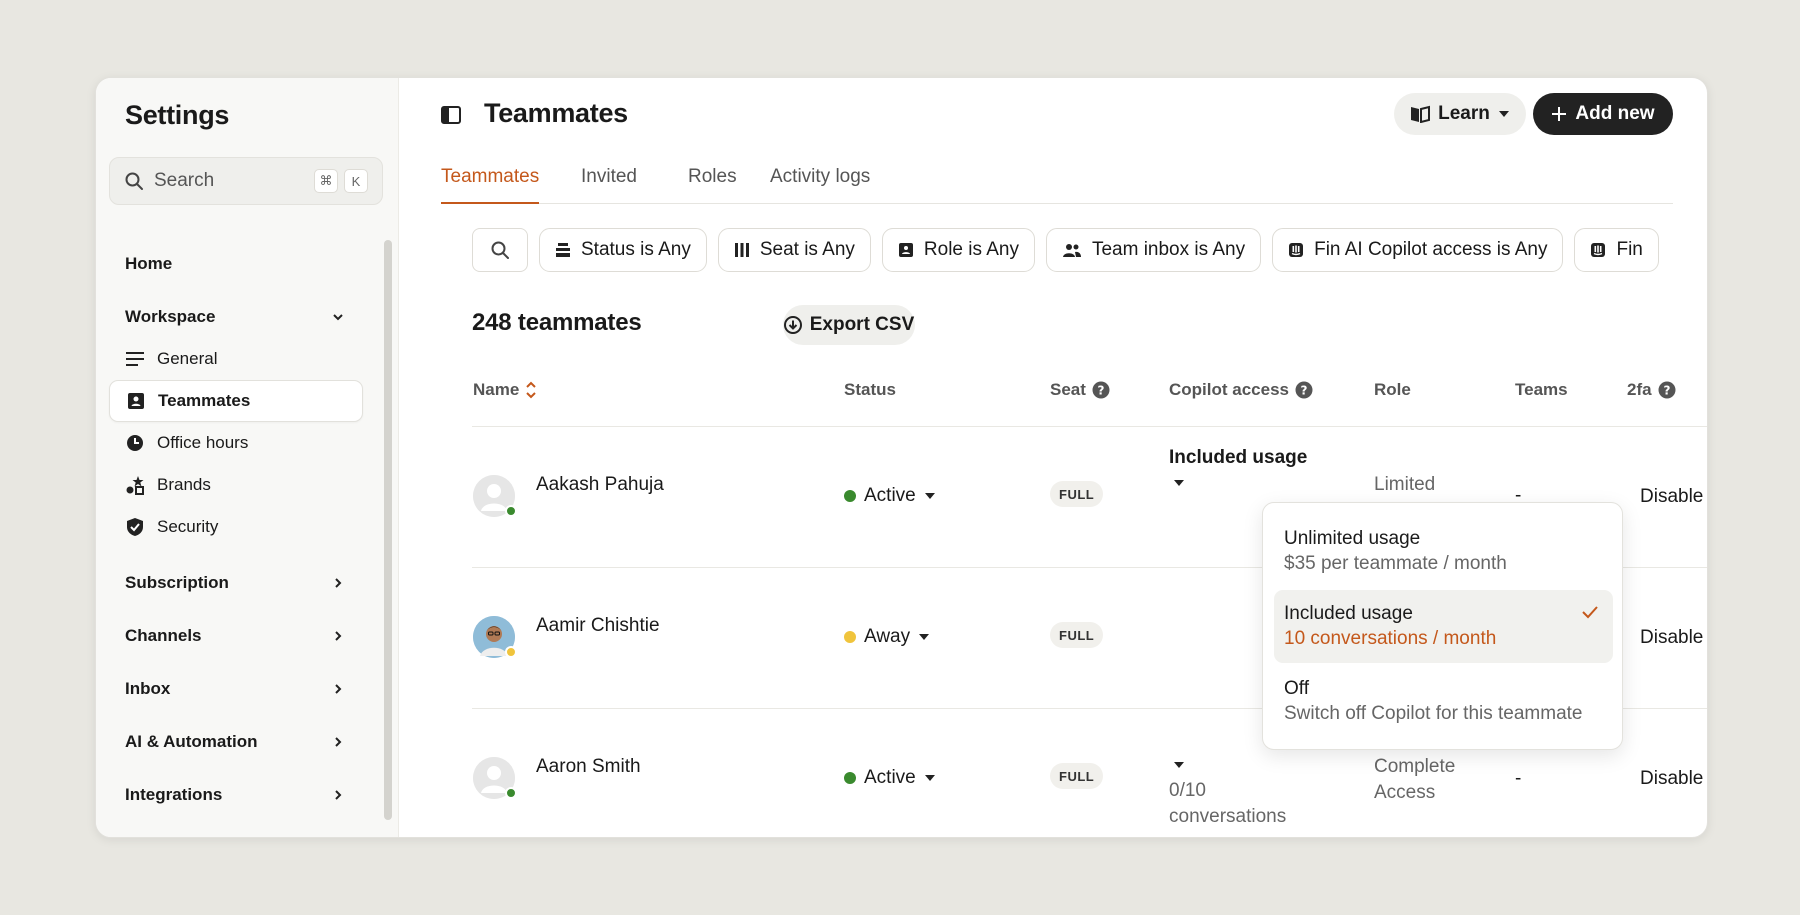  I want to click on nav-workspace: Workspace, so click(235, 317).